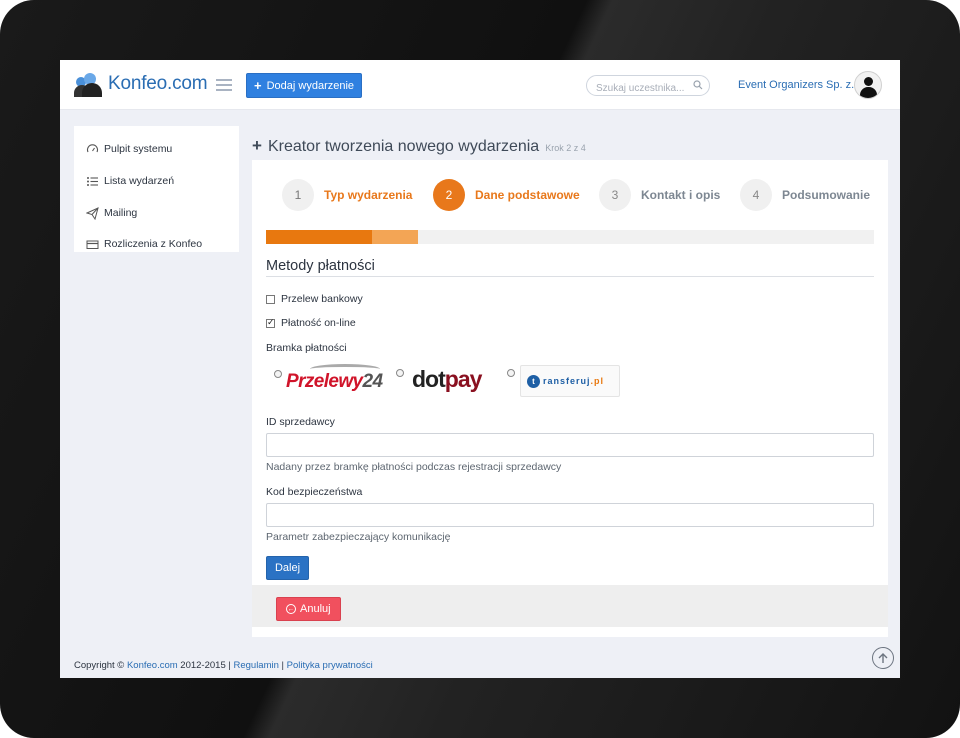 This screenshot has height=738, width=960. I want to click on search-input, so click(637, 88).